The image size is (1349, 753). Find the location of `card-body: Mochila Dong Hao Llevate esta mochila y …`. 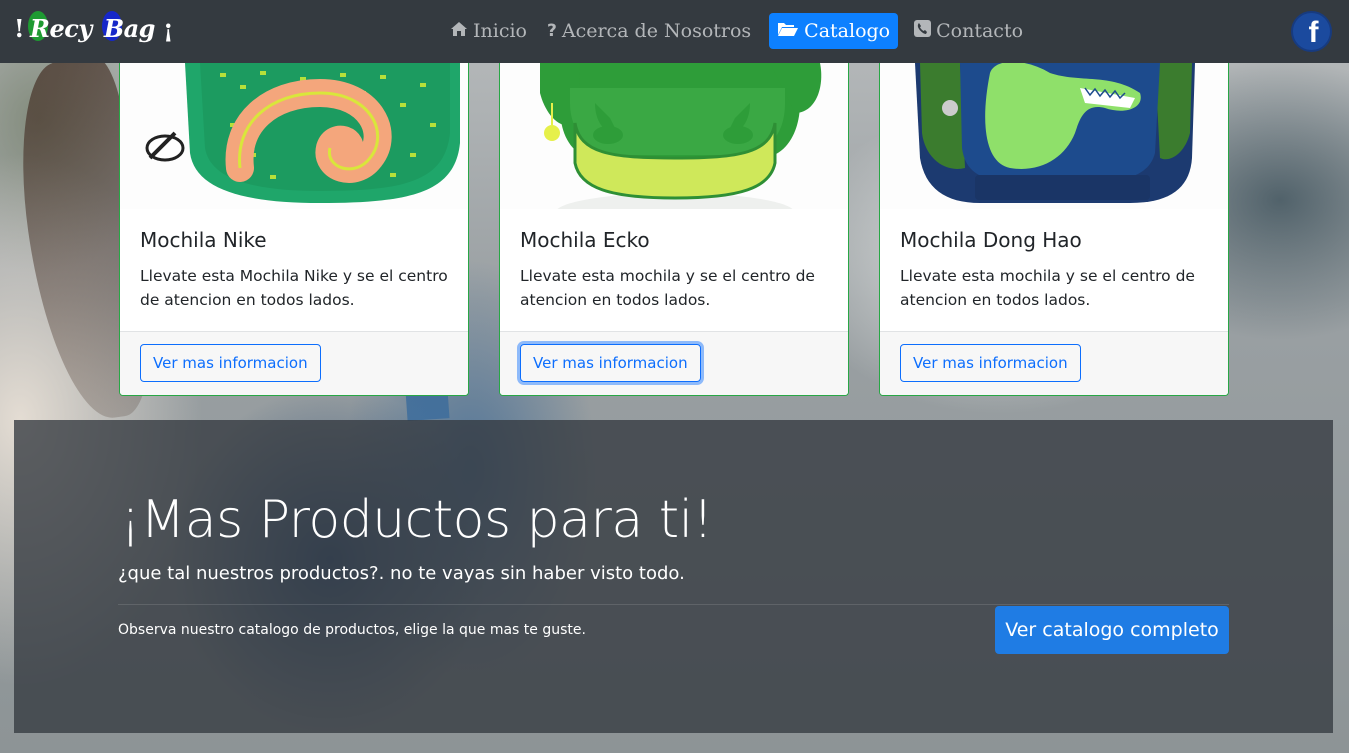

card-body: Mochila Dong Hao Llevate esta mochila y … is located at coordinates (1054, 270).